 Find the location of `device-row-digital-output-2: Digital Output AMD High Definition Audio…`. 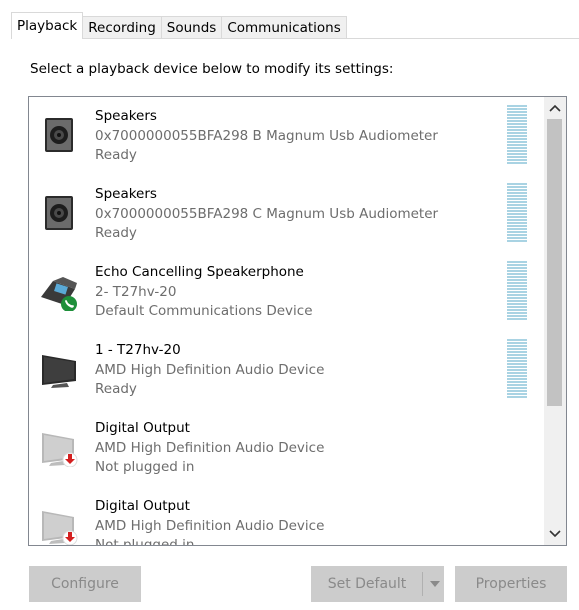

device-row-digital-output-2: Digital Output AMD High Definition Audio… is located at coordinates (284, 516).